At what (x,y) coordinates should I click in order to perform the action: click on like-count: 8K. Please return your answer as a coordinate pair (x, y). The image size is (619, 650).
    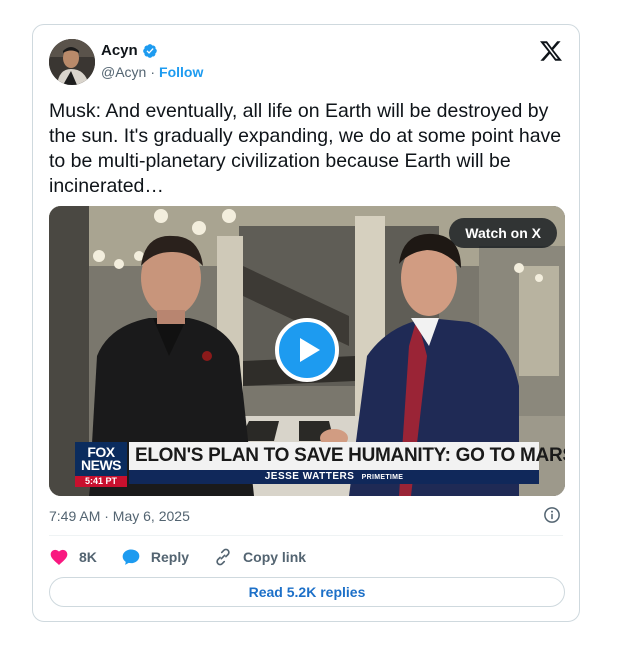
    Looking at the image, I should click on (88, 557).